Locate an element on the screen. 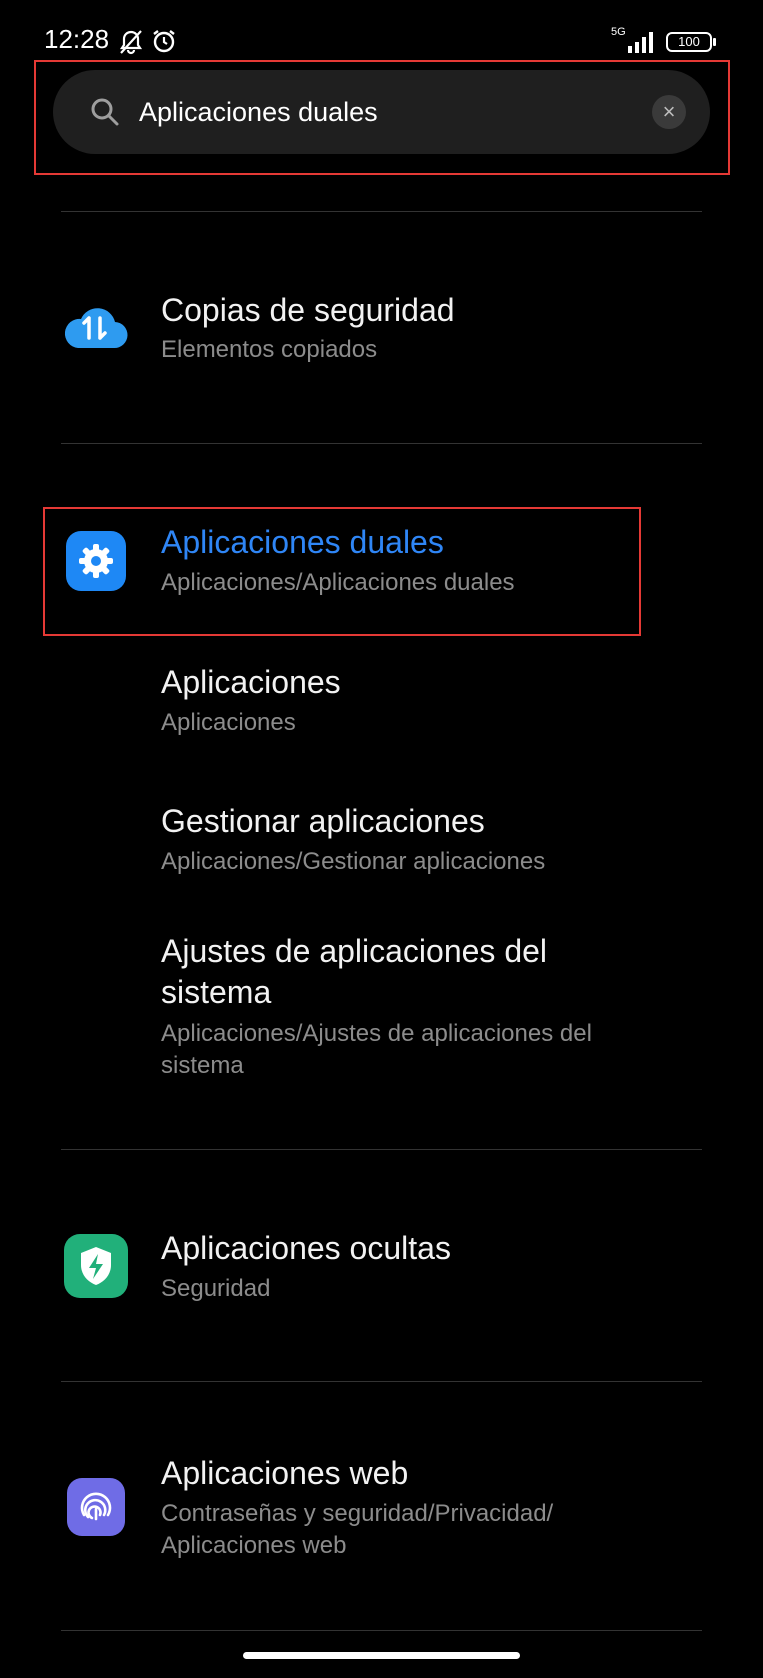  result-item-hidden-apps: Aplicaciones ocultas Seguridad is located at coordinates (381, 1277).